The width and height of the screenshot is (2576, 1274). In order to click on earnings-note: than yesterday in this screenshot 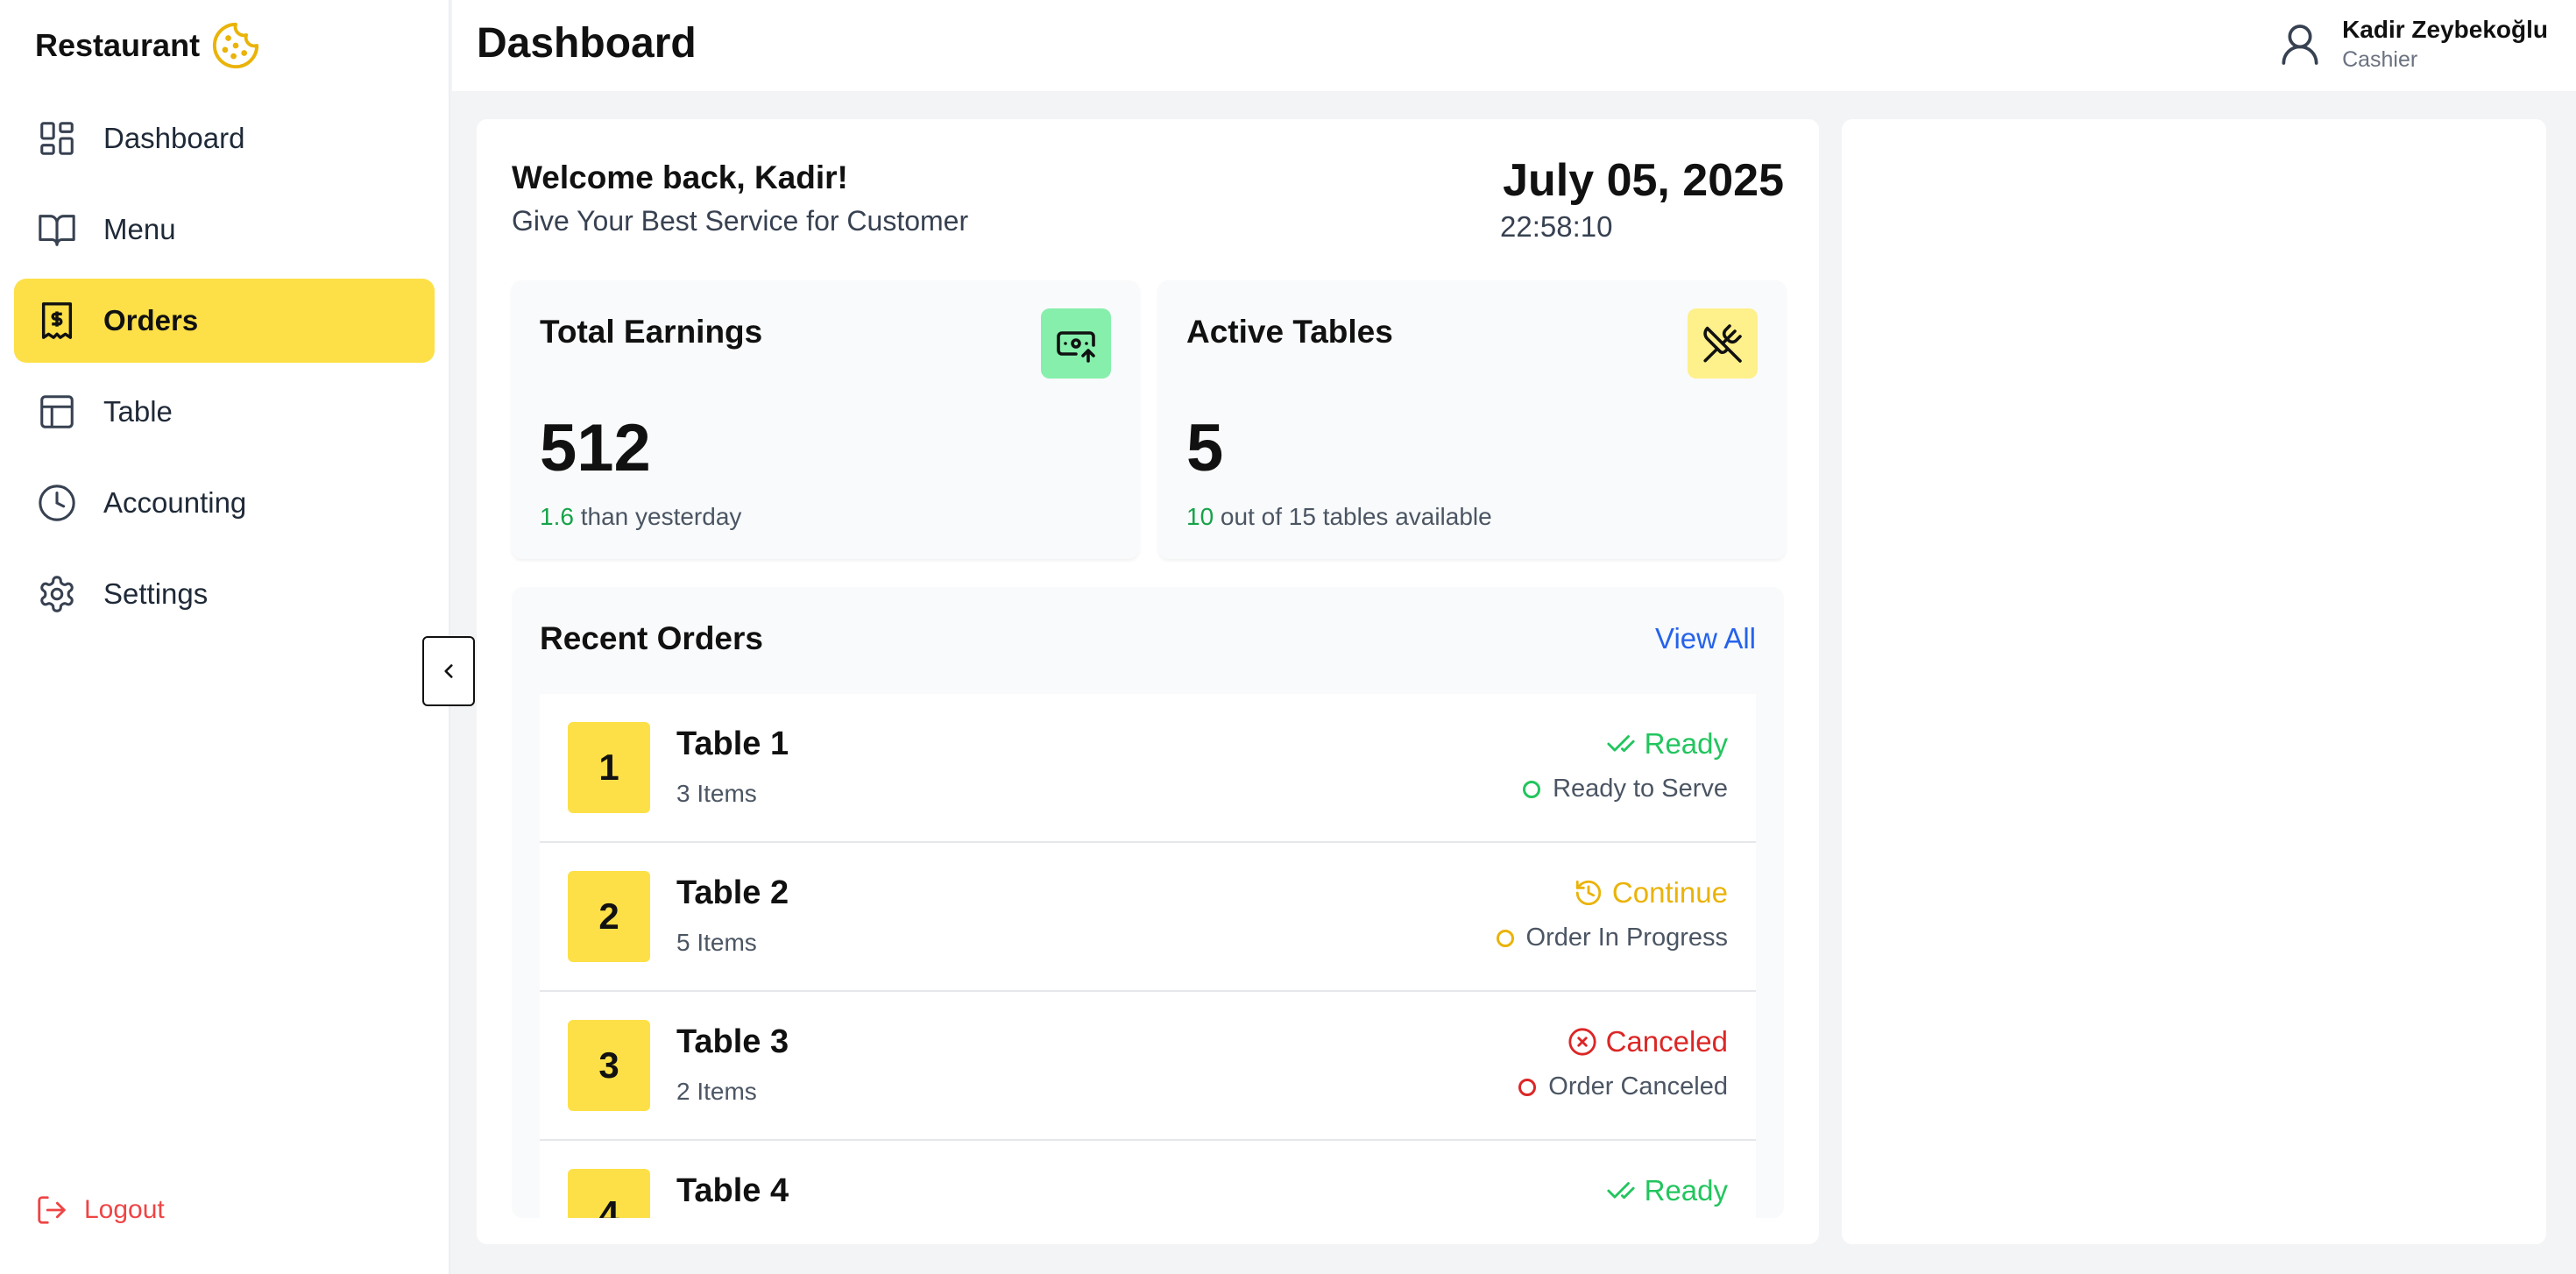, I will do `click(657, 516)`.